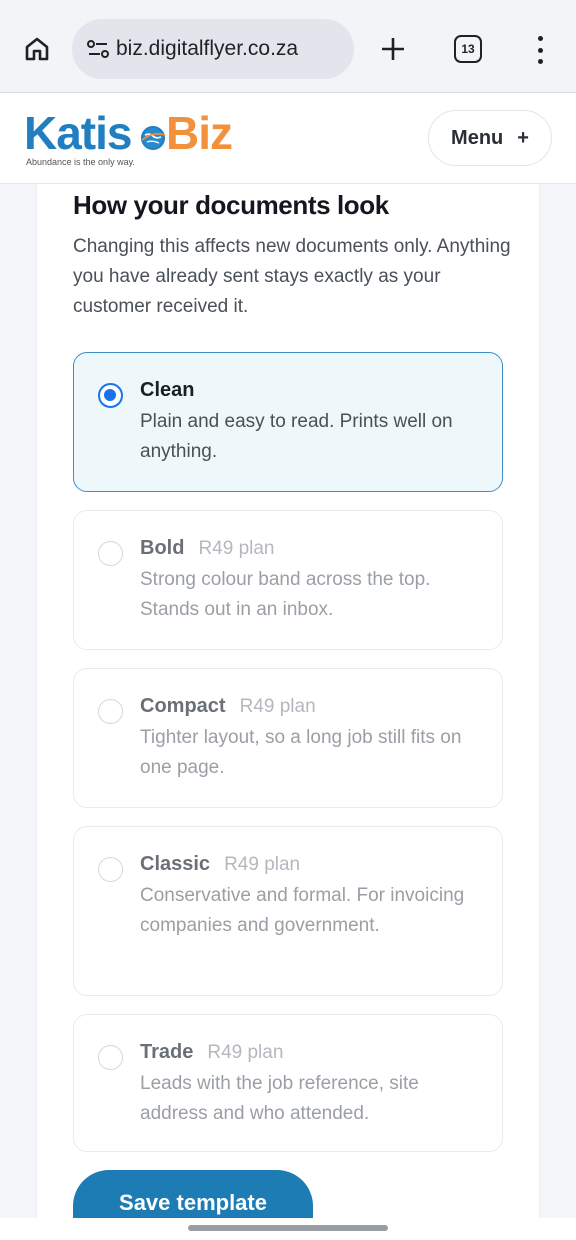 Image resolution: width=576 pixels, height=1240 pixels. I want to click on site-settings-icon, so click(98, 49).